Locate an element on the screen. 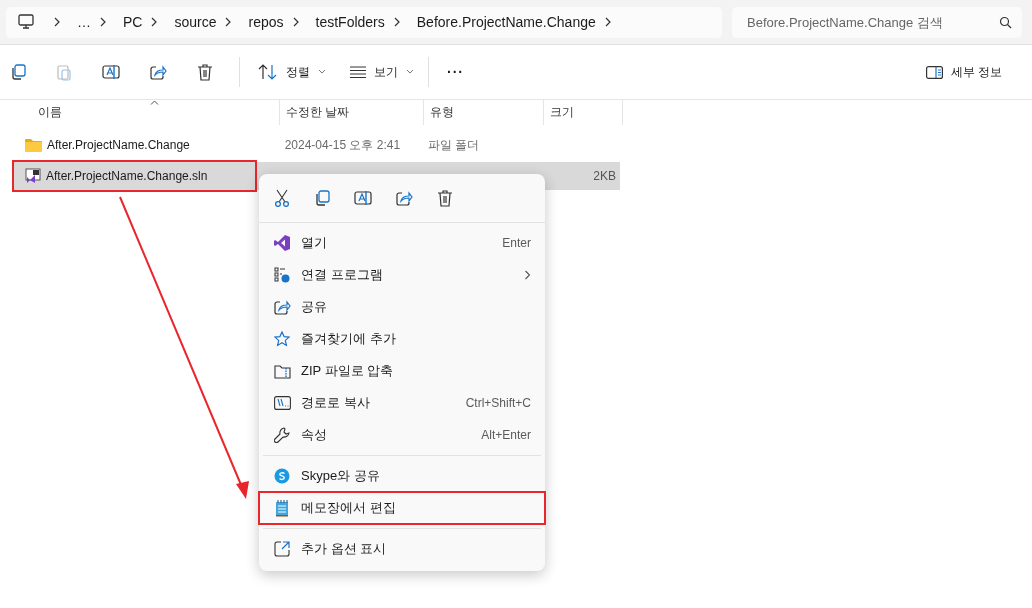 The image size is (1032, 608). date-cell: 2024-04-15 오후 2:41 is located at coordinates (342, 145).